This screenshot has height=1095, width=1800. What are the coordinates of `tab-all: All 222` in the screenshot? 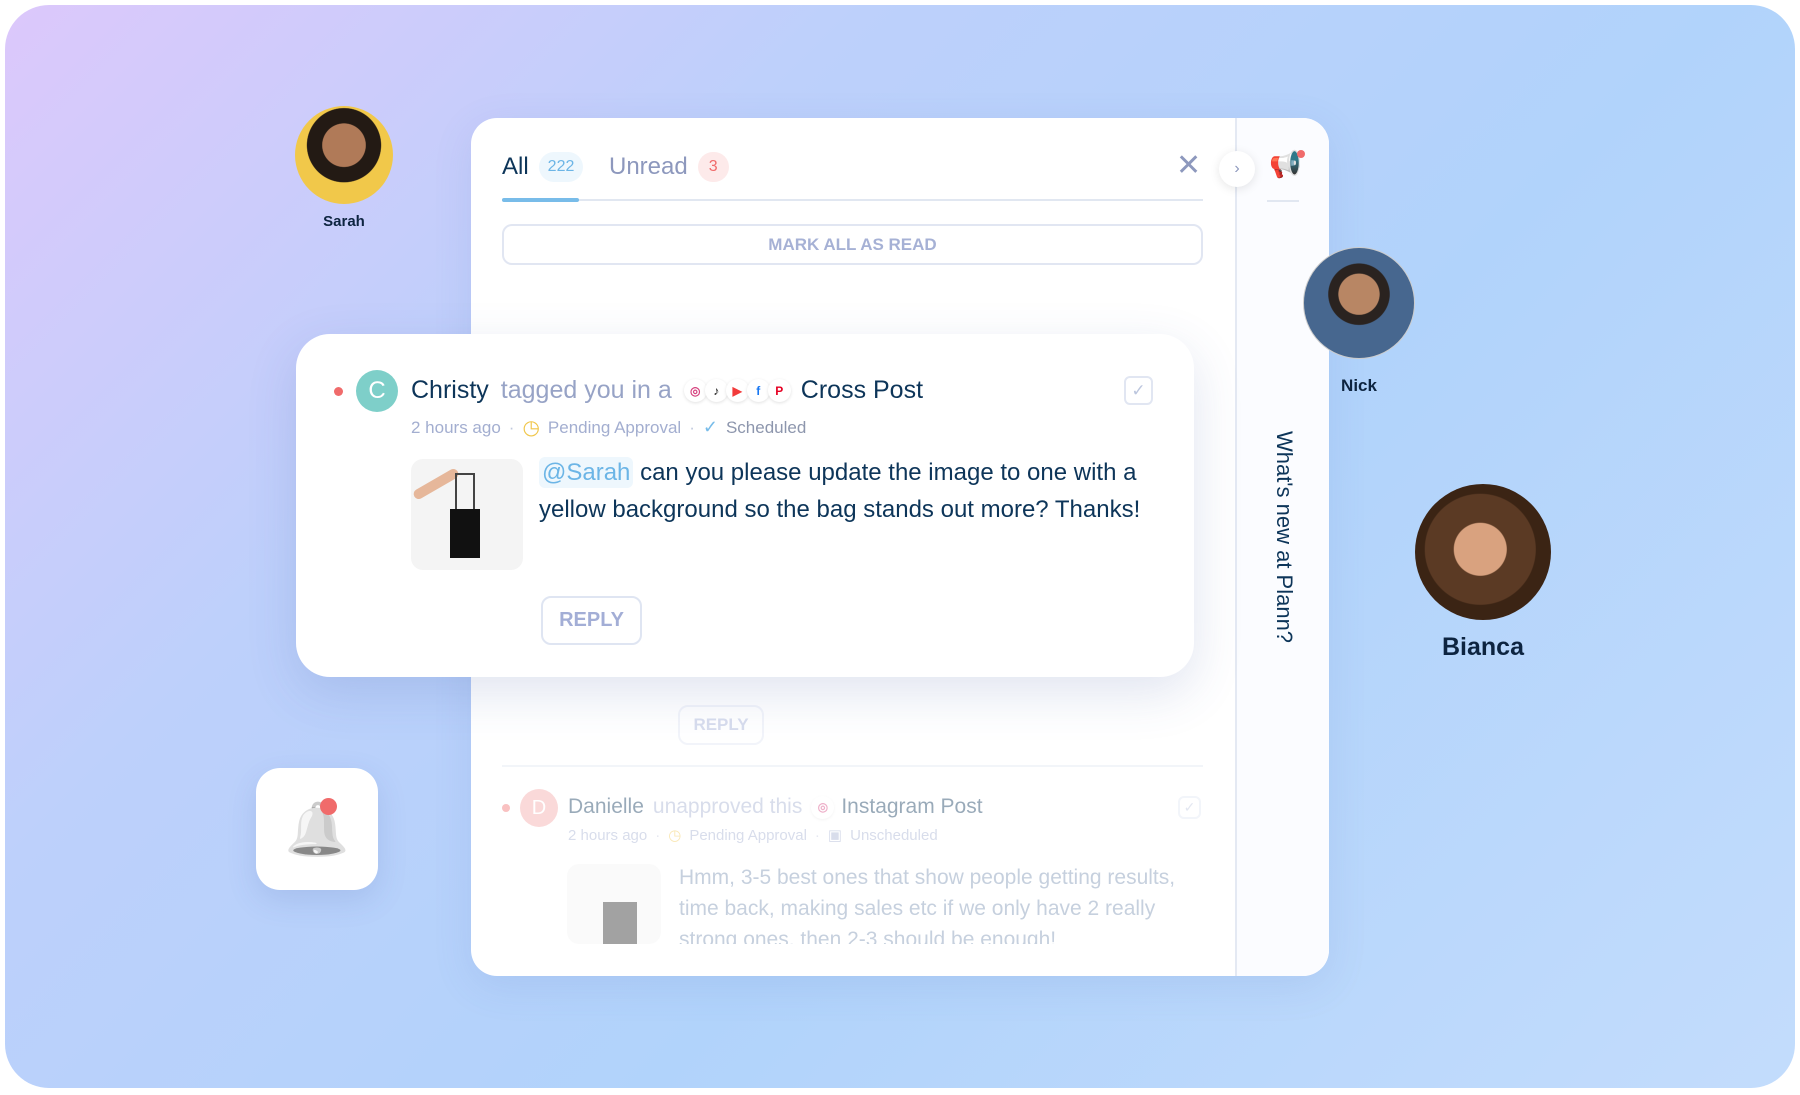 It's located at (543, 167).